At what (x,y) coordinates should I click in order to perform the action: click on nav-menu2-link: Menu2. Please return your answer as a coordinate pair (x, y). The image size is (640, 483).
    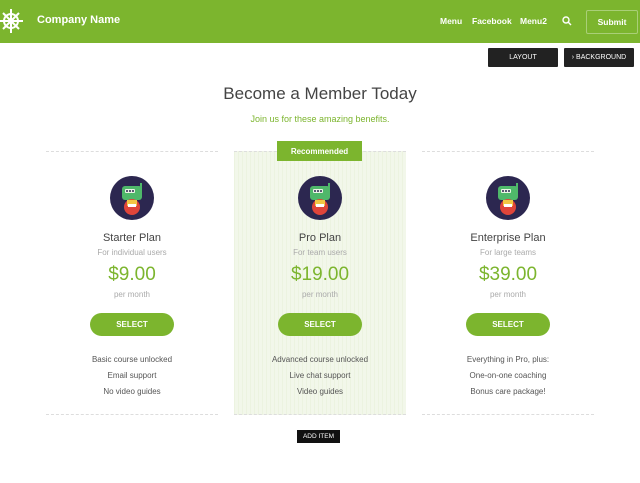
    Looking at the image, I should click on (533, 21).